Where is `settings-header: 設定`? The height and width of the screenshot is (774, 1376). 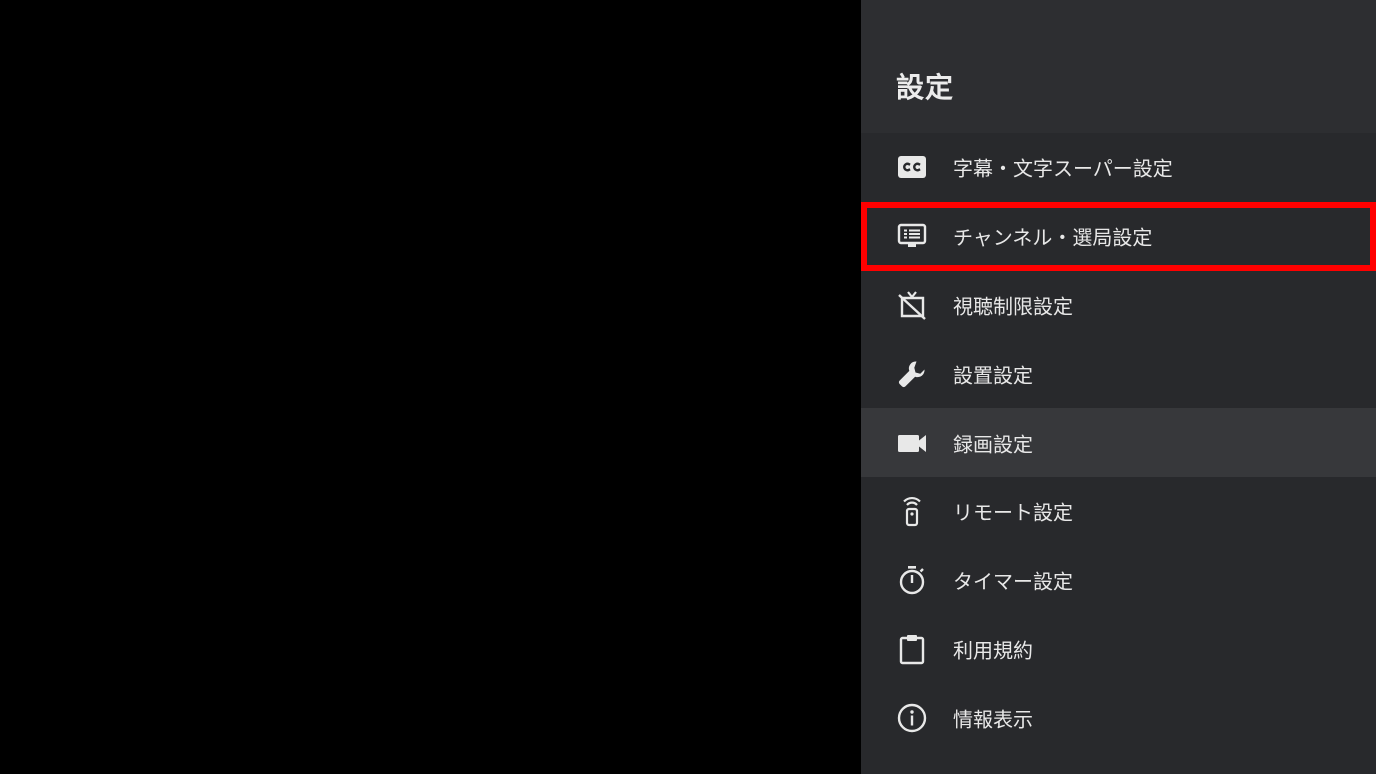 settings-header: 設定 is located at coordinates (1118, 66).